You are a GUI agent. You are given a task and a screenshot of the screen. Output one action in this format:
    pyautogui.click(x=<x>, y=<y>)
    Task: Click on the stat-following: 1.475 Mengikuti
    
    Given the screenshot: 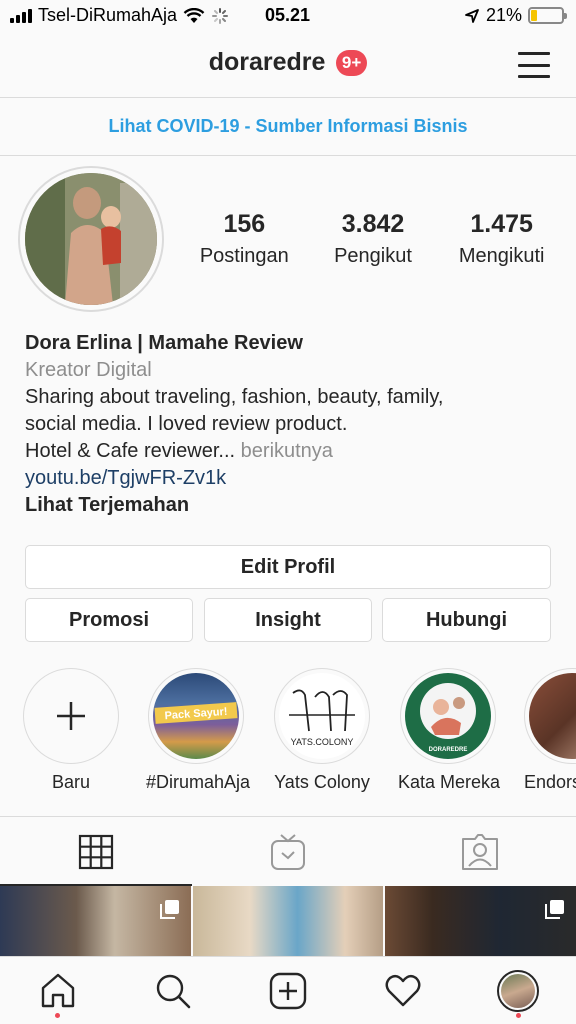 What is the action you would take?
    pyautogui.click(x=501, y=239)
    